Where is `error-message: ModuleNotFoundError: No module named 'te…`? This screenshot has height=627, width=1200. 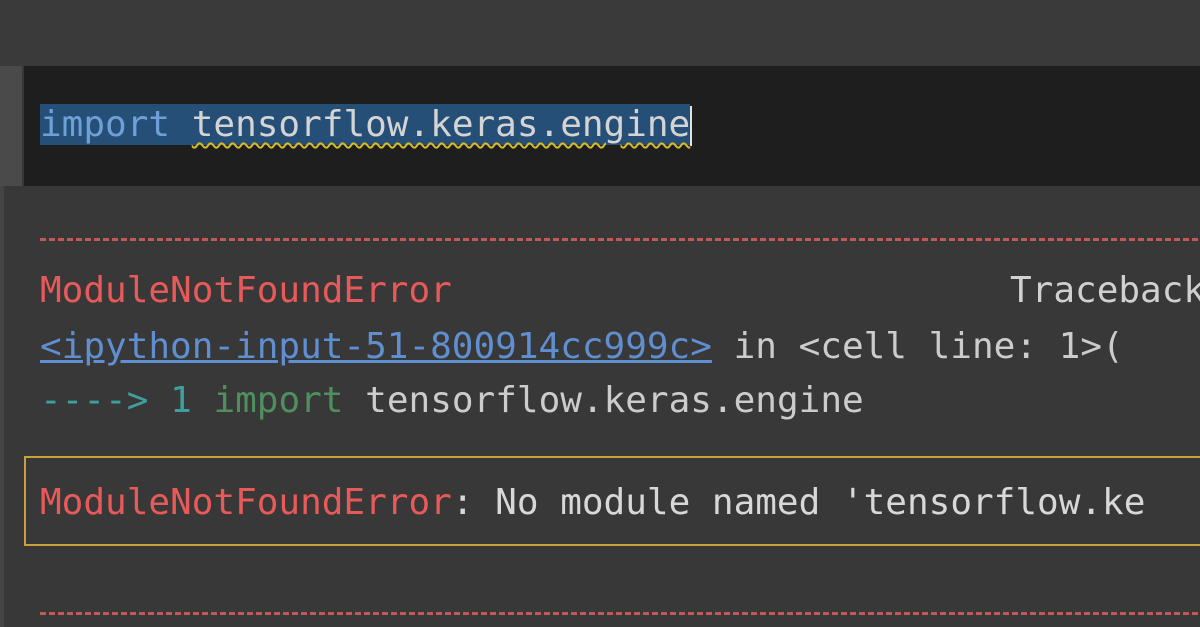 error-message: ModuleNotFoundError: No module named 'te… is located at coordinates (592, 503).